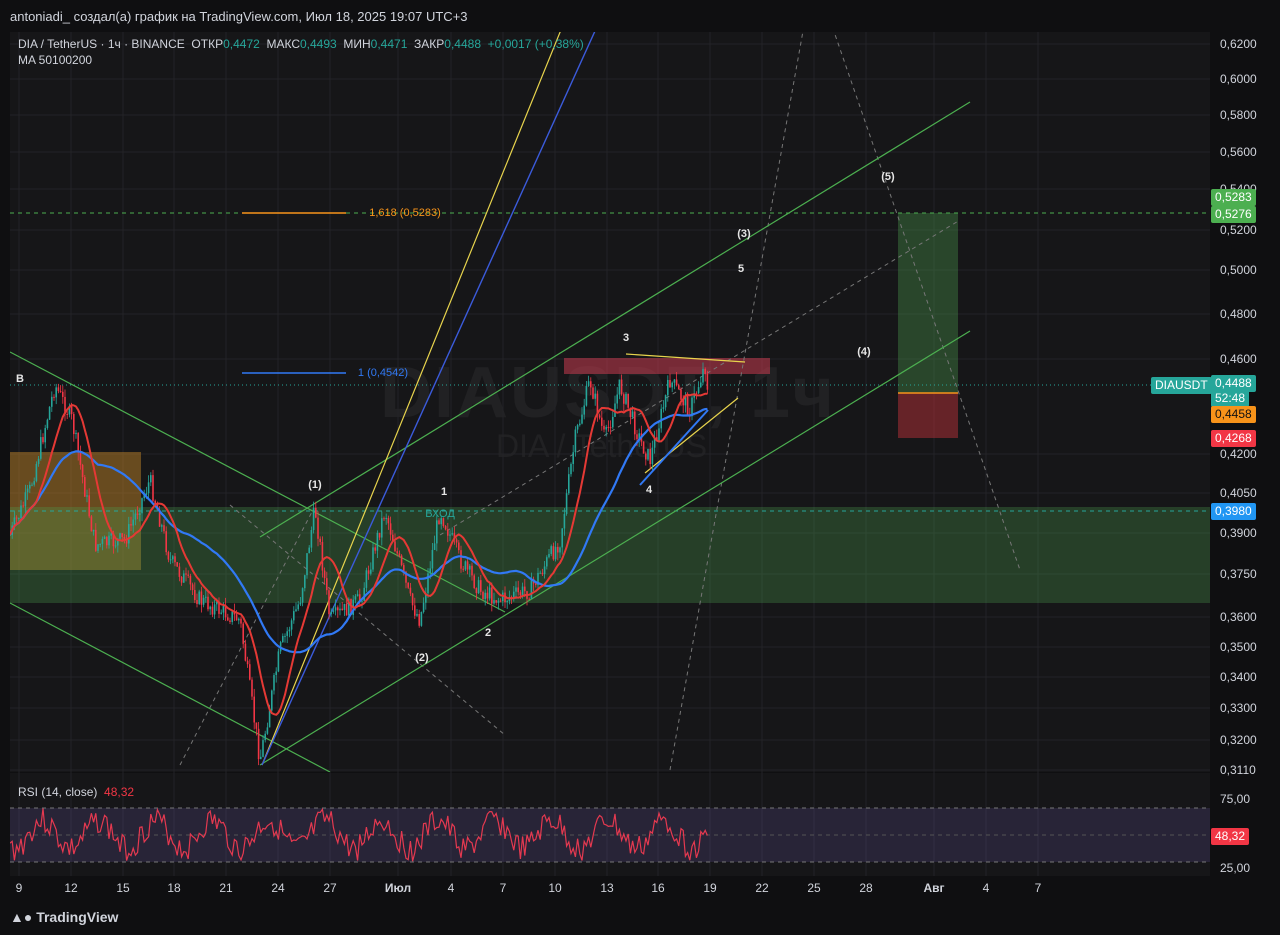 The height and width of the screenshot is (935, 1280). I want to click on rsi-legend: RSI (14, close) 48,32, so click(76, 792).